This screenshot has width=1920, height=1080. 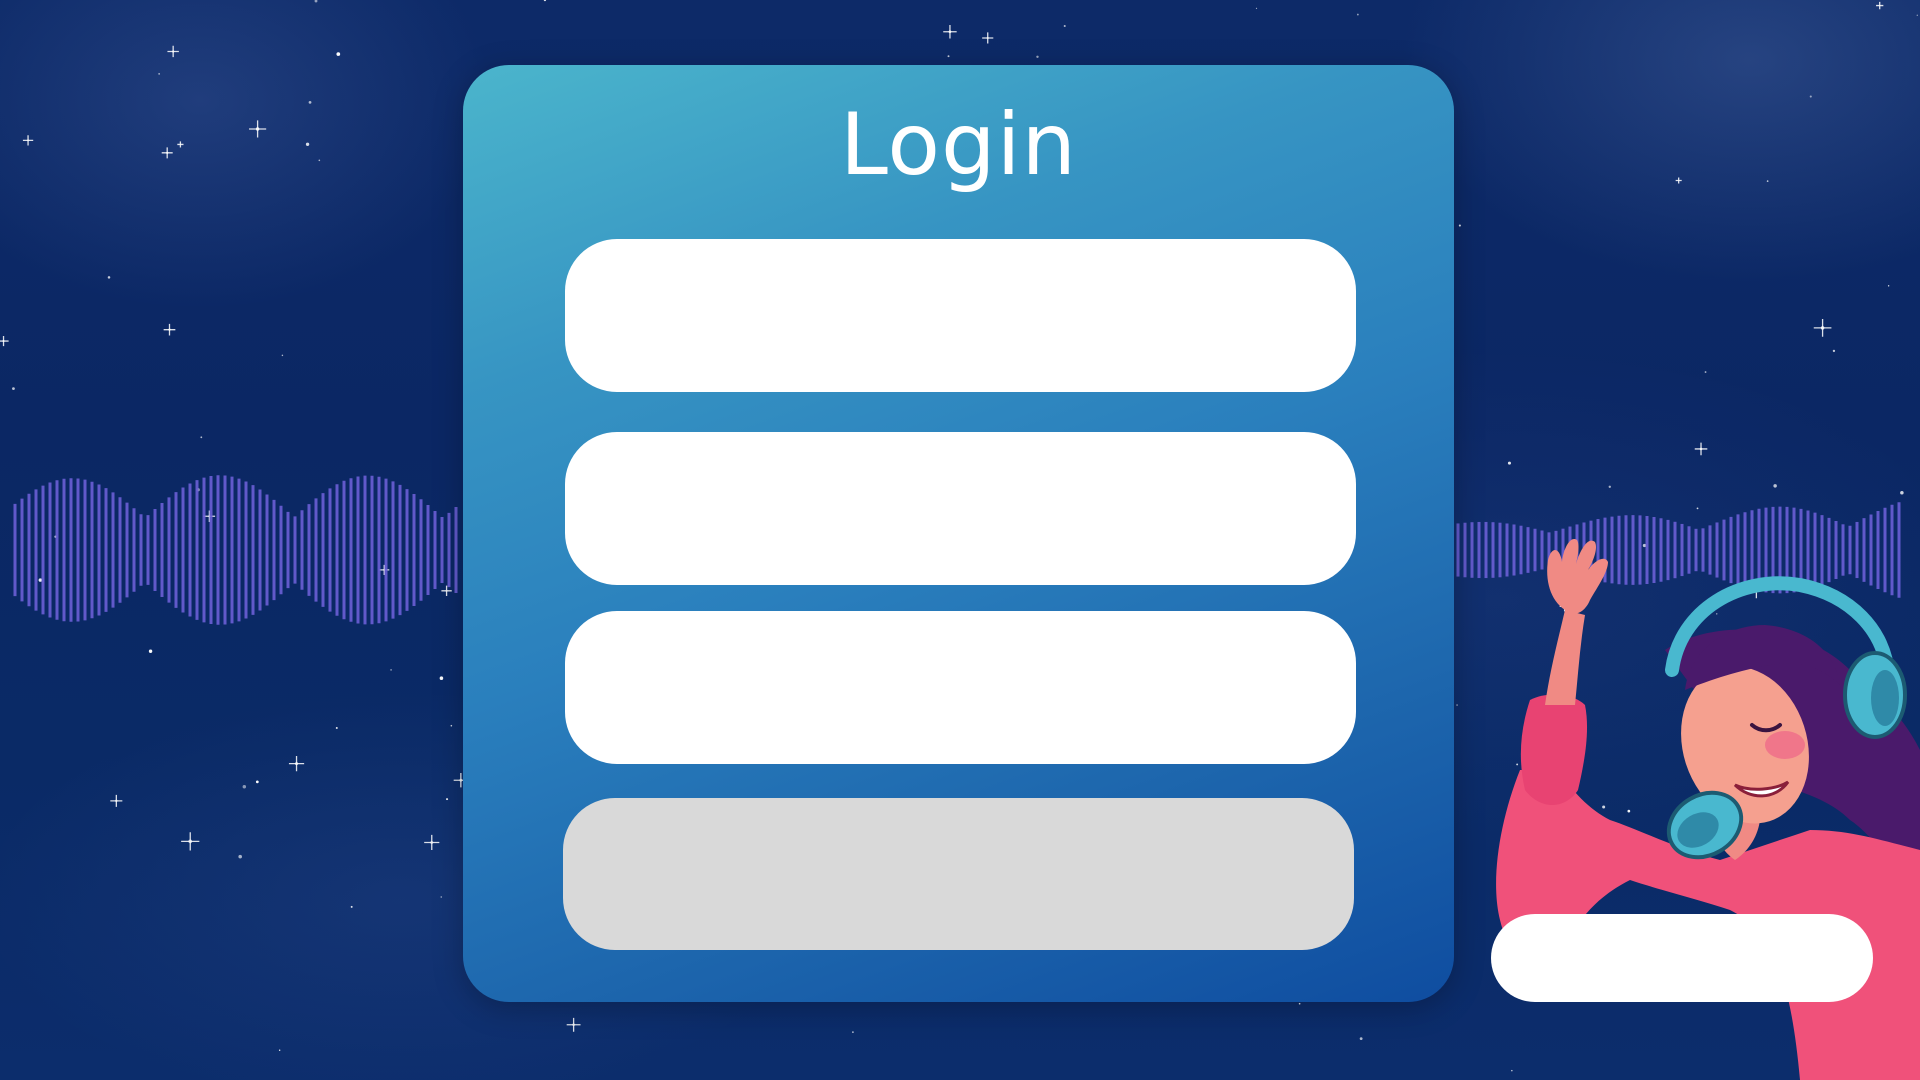 I want to click on username-field, so click(x=960, y=315).